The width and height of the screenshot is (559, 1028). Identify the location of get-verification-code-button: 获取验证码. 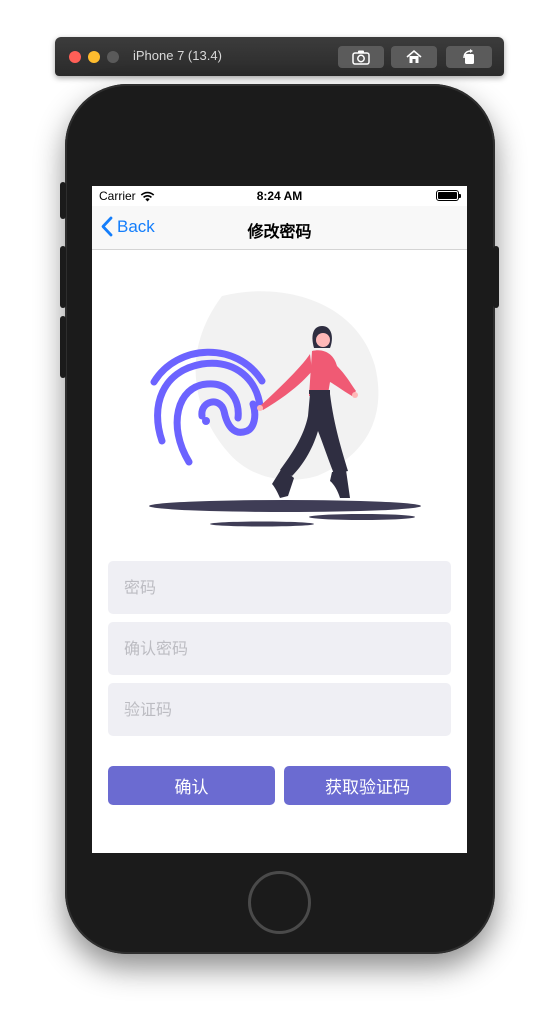
(367, 785).